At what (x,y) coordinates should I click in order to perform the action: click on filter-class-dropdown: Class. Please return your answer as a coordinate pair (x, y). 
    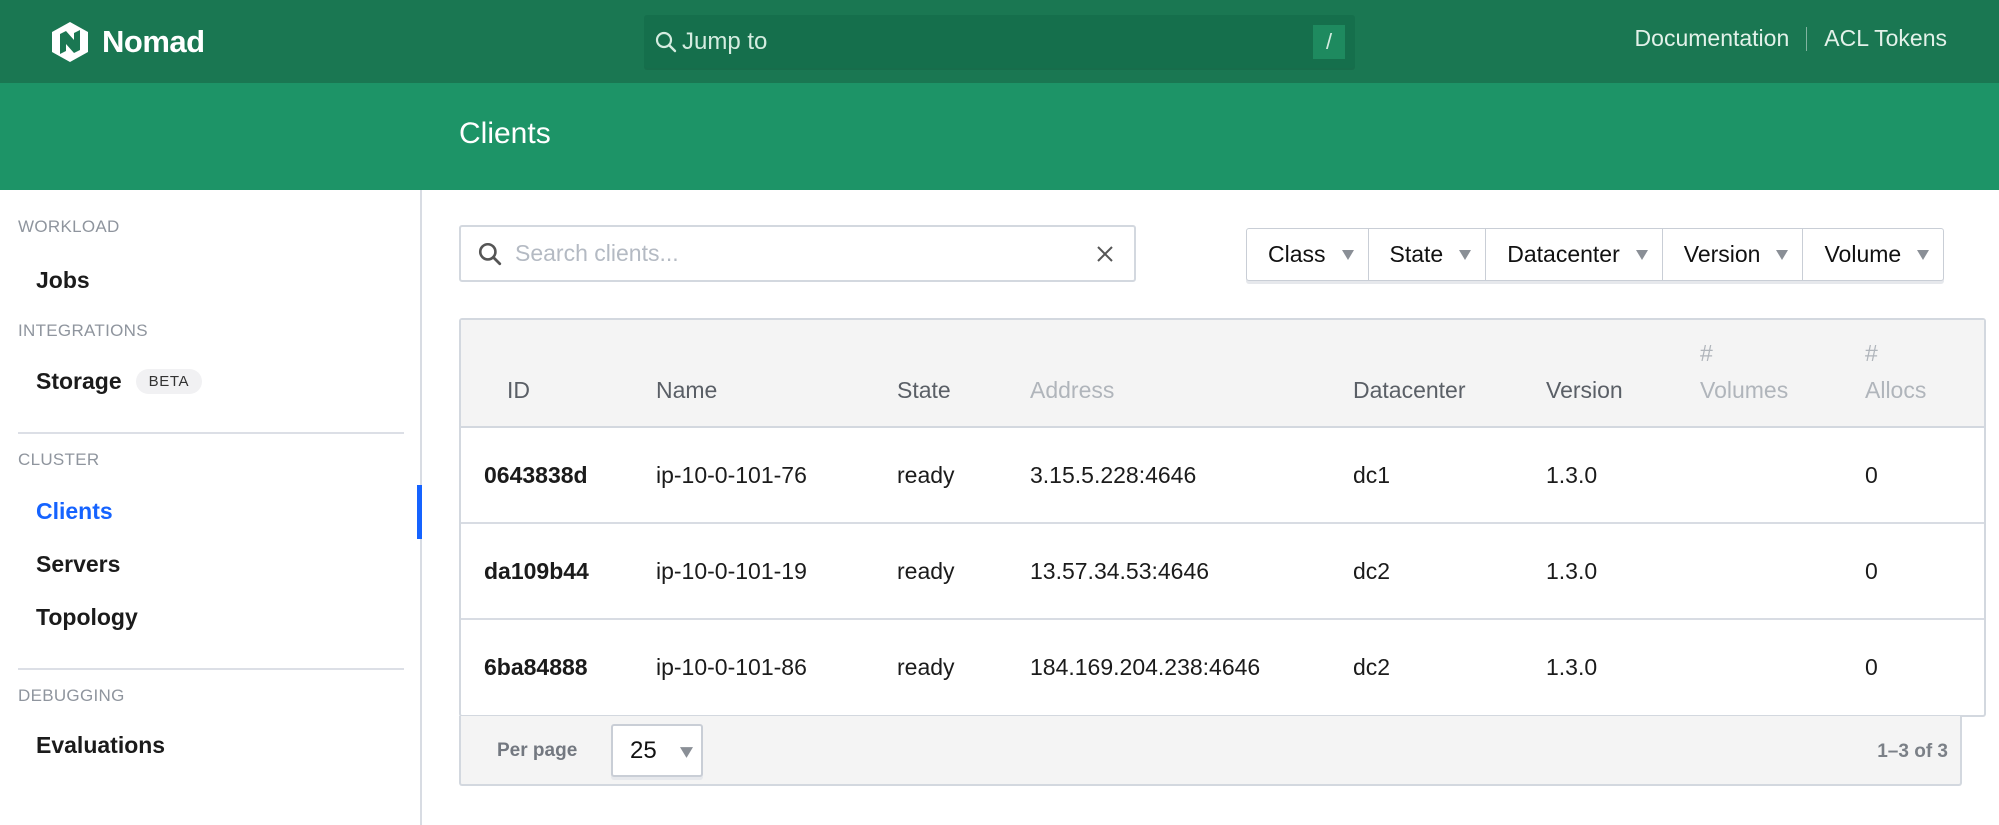
    Looking at the image, I should click on (1308, 254).